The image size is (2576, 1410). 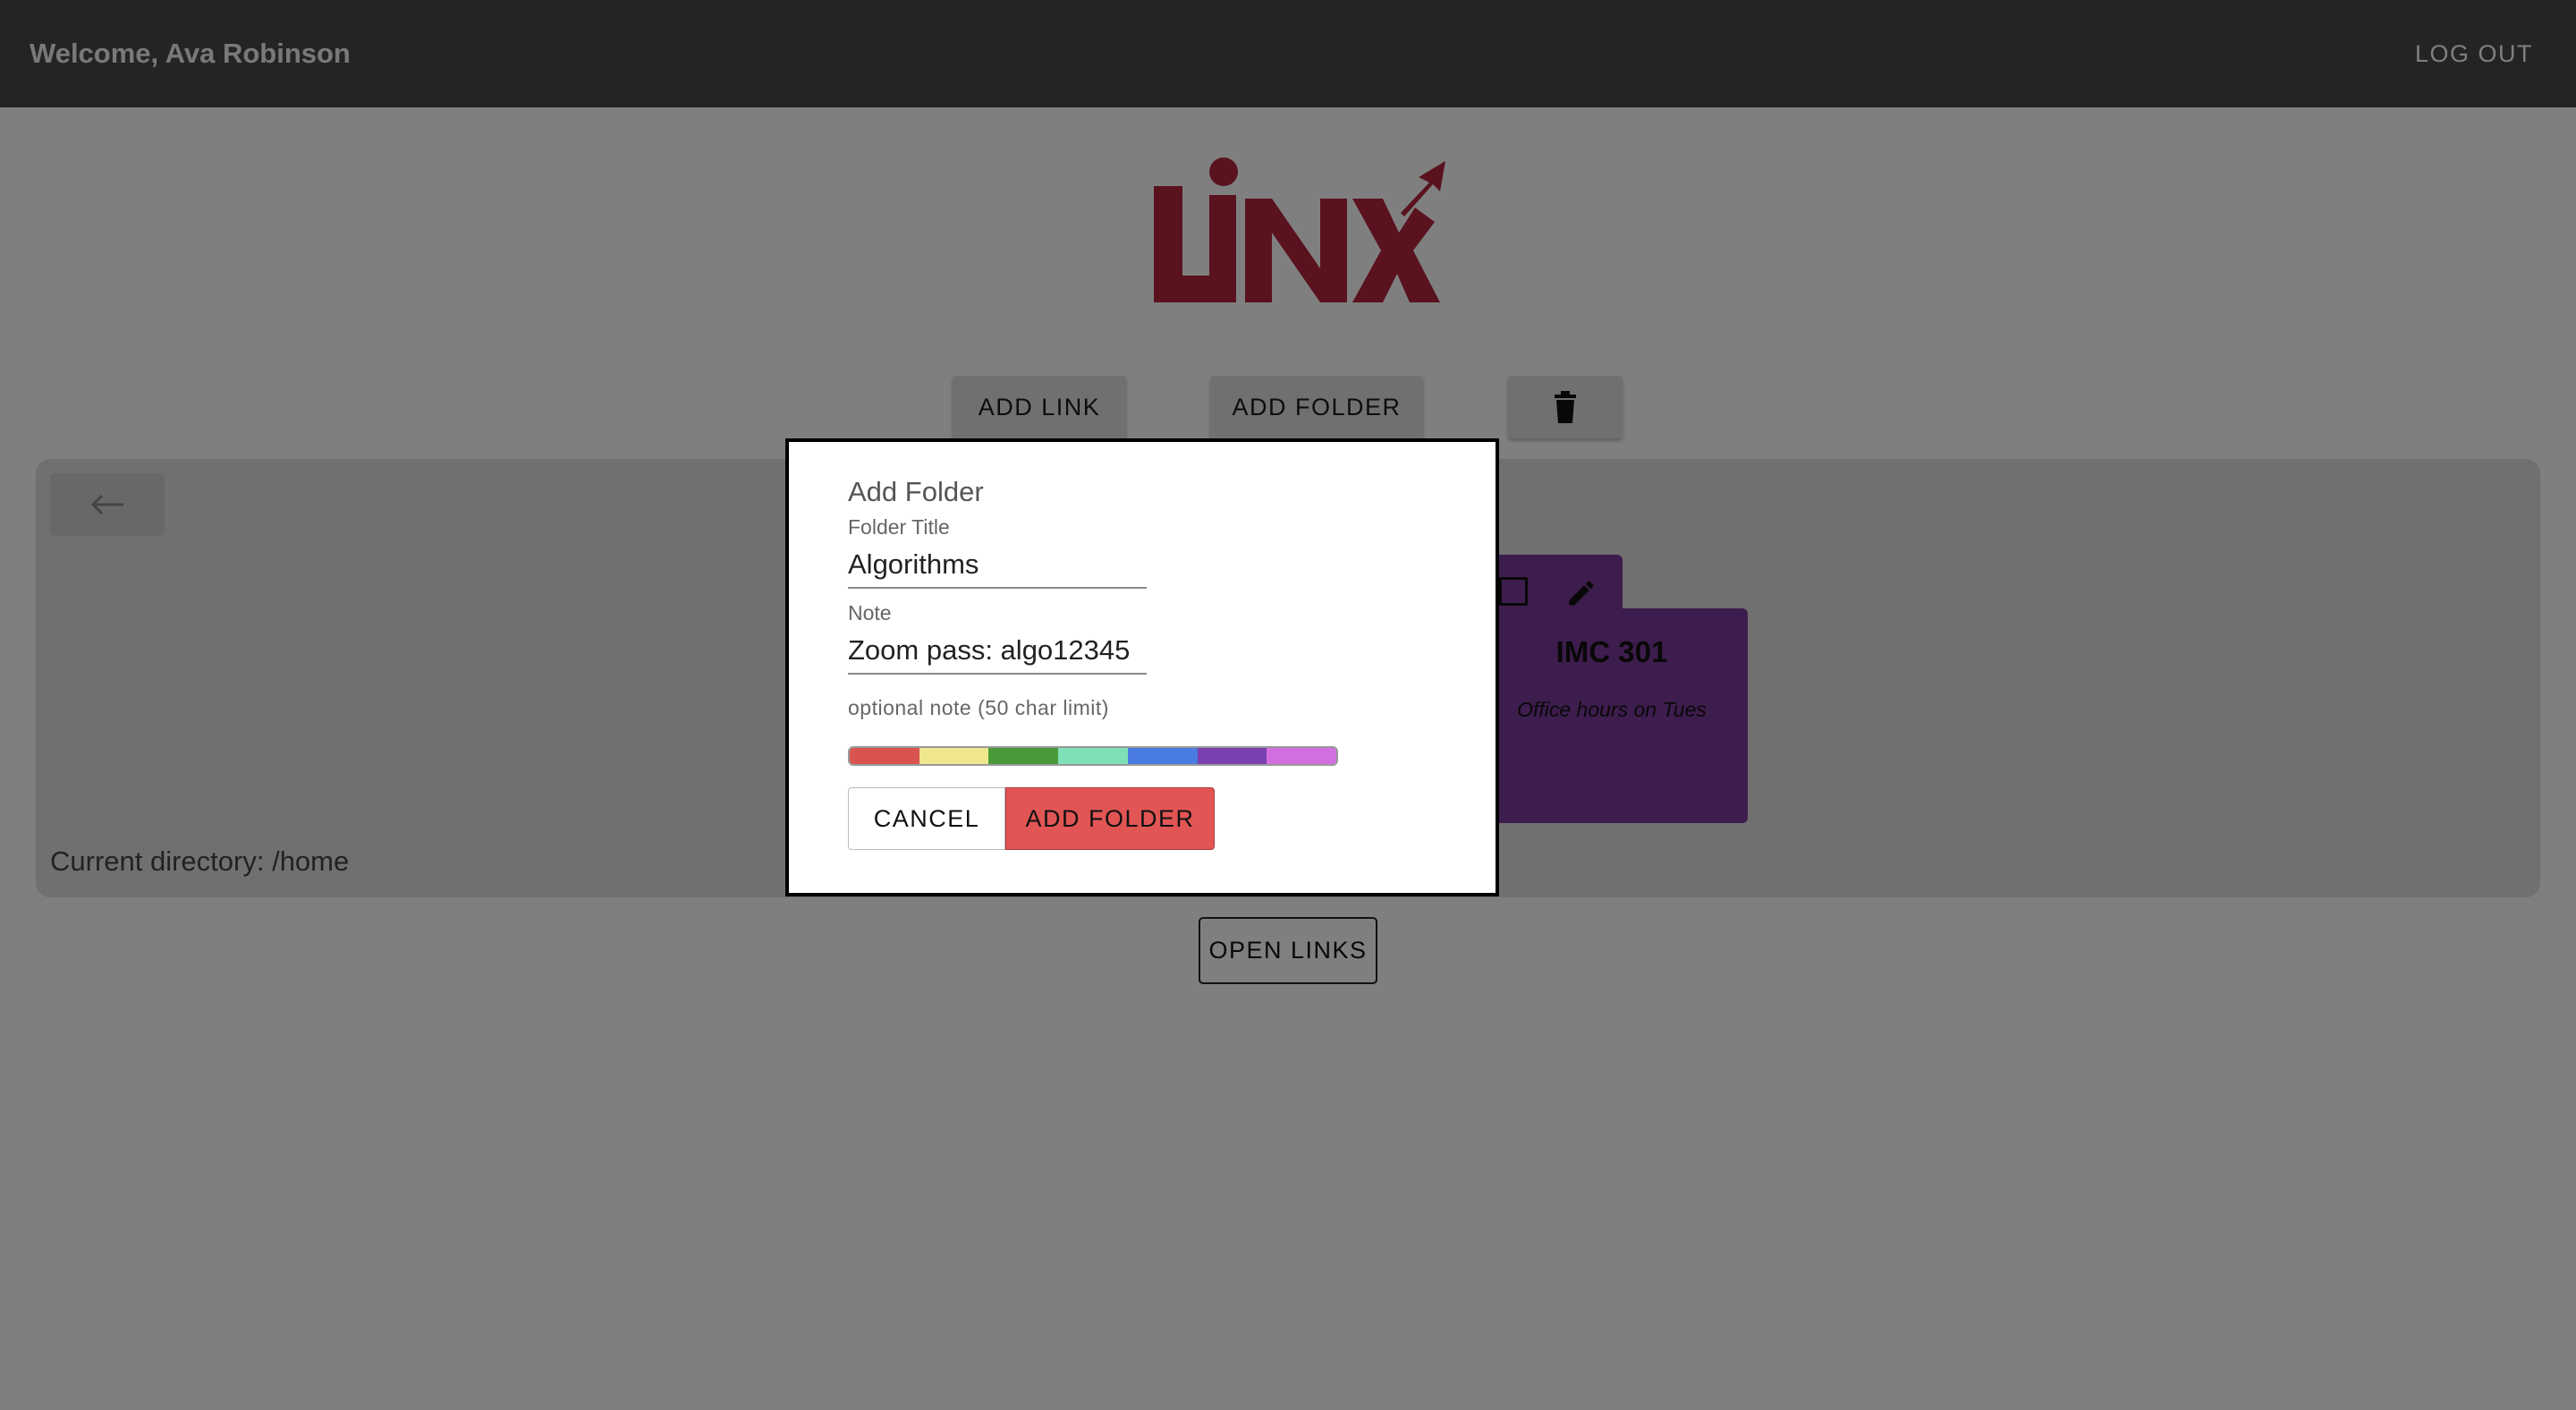 I want to click on folder-title-label: Folder Title, so click(x=899, y=527).